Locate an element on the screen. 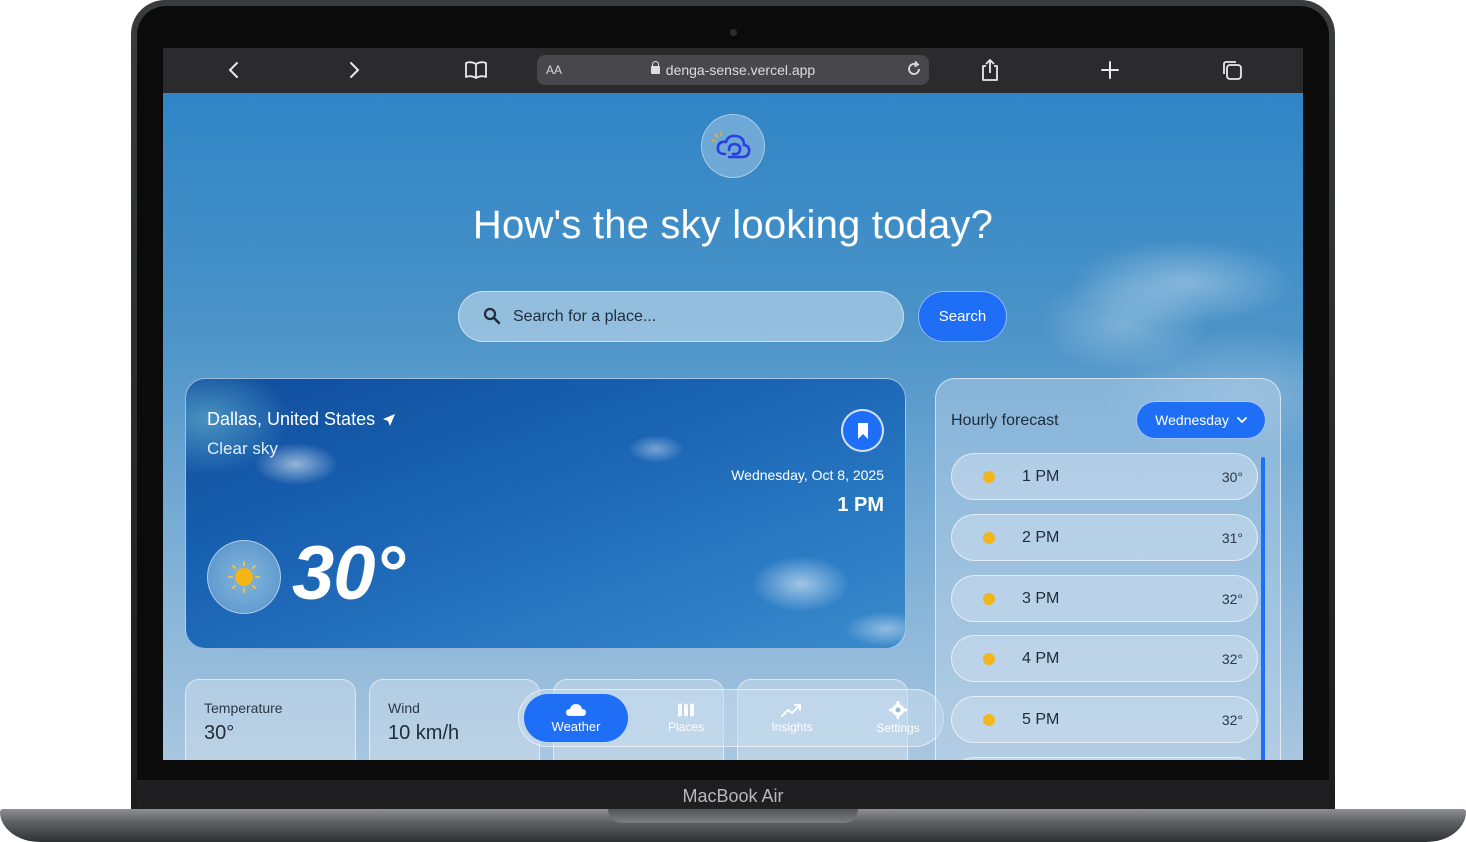 The image size is (1466, 842). hour-row: 2 PM 31° is located at coordinates (1104, 537).